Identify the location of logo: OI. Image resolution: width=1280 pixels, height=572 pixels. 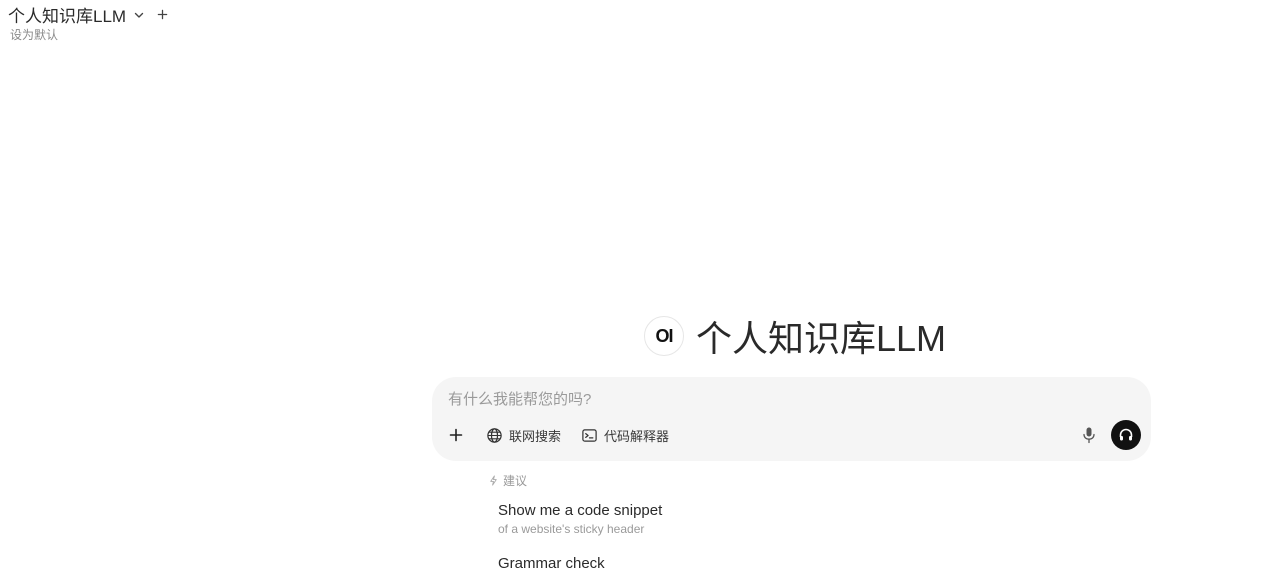
(664, 336).